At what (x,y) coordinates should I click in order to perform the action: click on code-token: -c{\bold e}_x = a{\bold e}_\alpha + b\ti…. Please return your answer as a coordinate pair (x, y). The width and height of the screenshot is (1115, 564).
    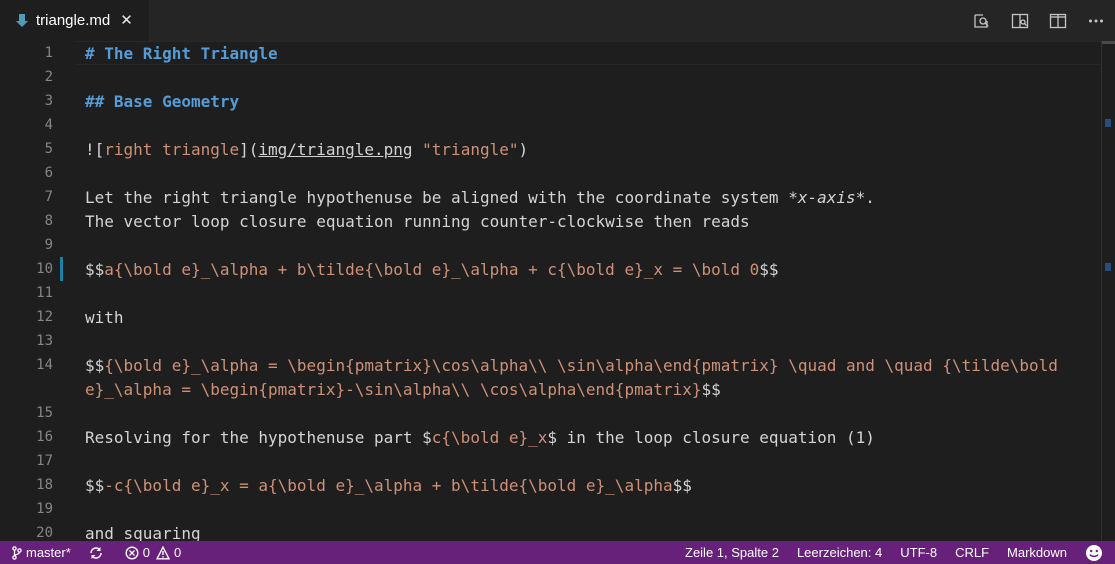
    Looking at the image, I should click on (388, 485).